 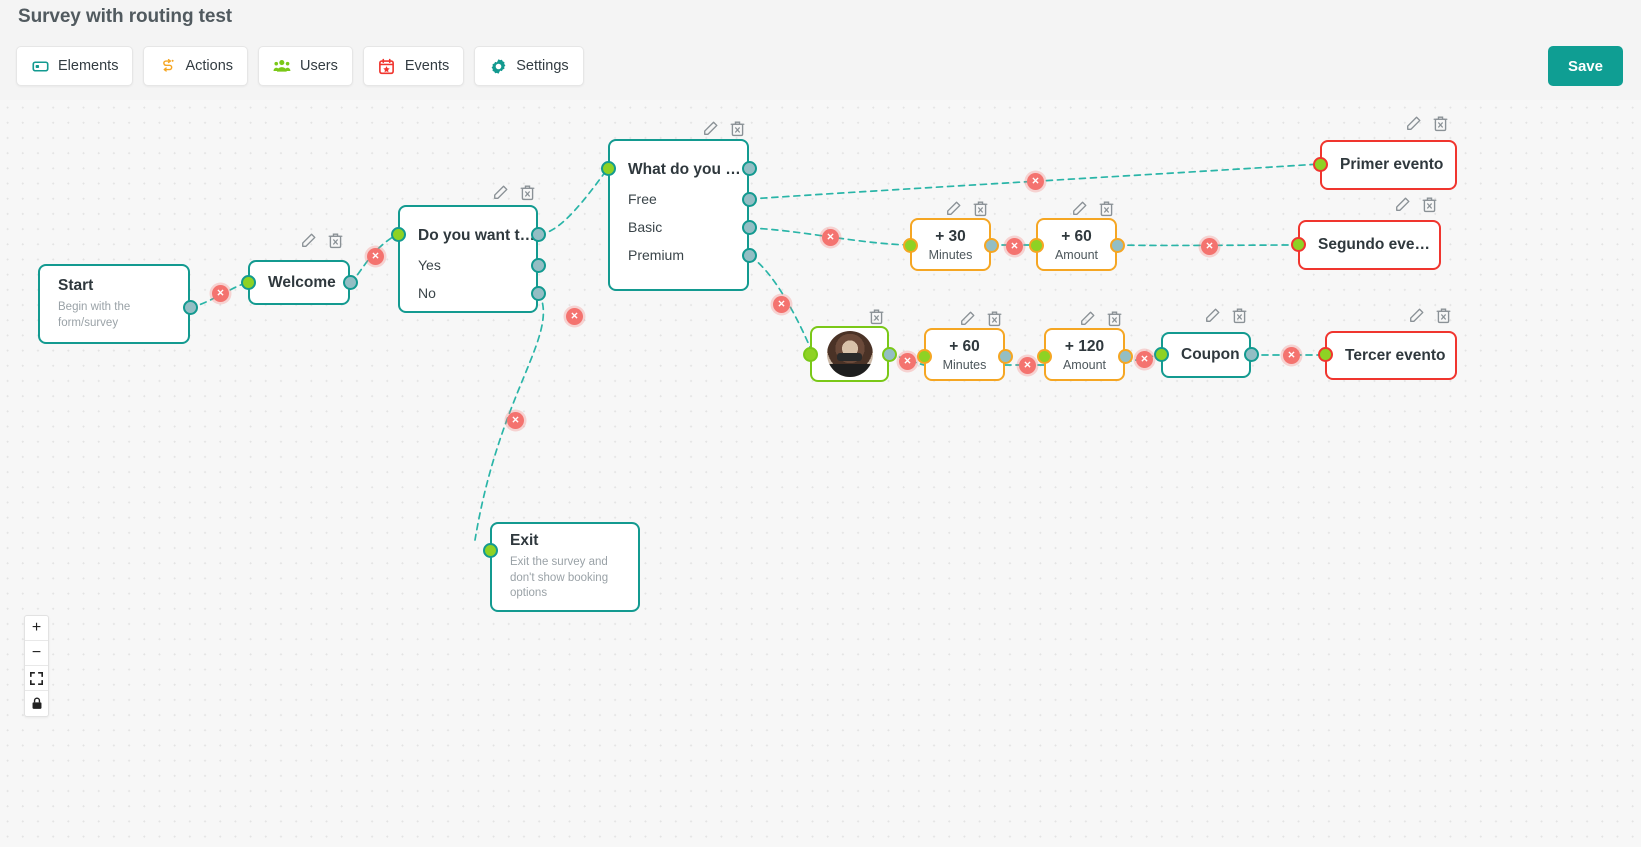 What do you see at coordinates (645, 227) in the screenshot?
I see `node-what-do-you-option-basic: Basic` at bounding box center [645, 227].